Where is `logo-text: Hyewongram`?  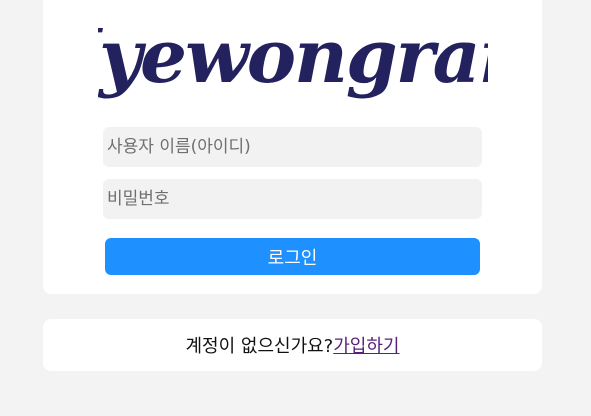 logo-text: Hyewongram is located at coordinates (293, 57).